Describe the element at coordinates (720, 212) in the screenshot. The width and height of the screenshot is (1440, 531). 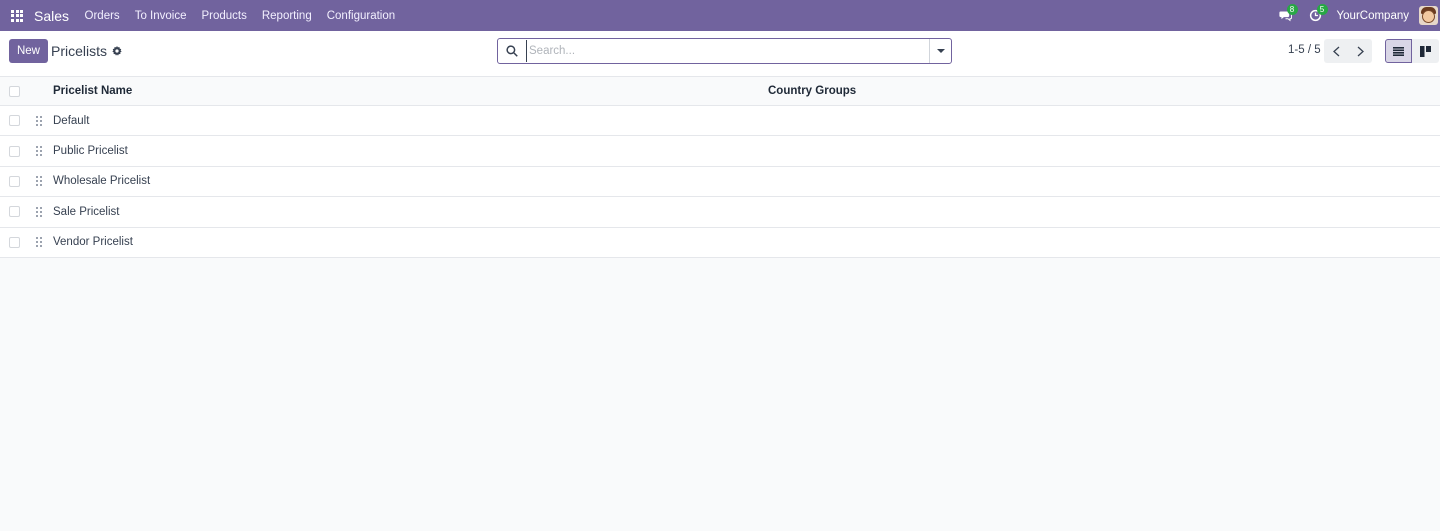
I see `table-row: Sale Pricelist` at that location.